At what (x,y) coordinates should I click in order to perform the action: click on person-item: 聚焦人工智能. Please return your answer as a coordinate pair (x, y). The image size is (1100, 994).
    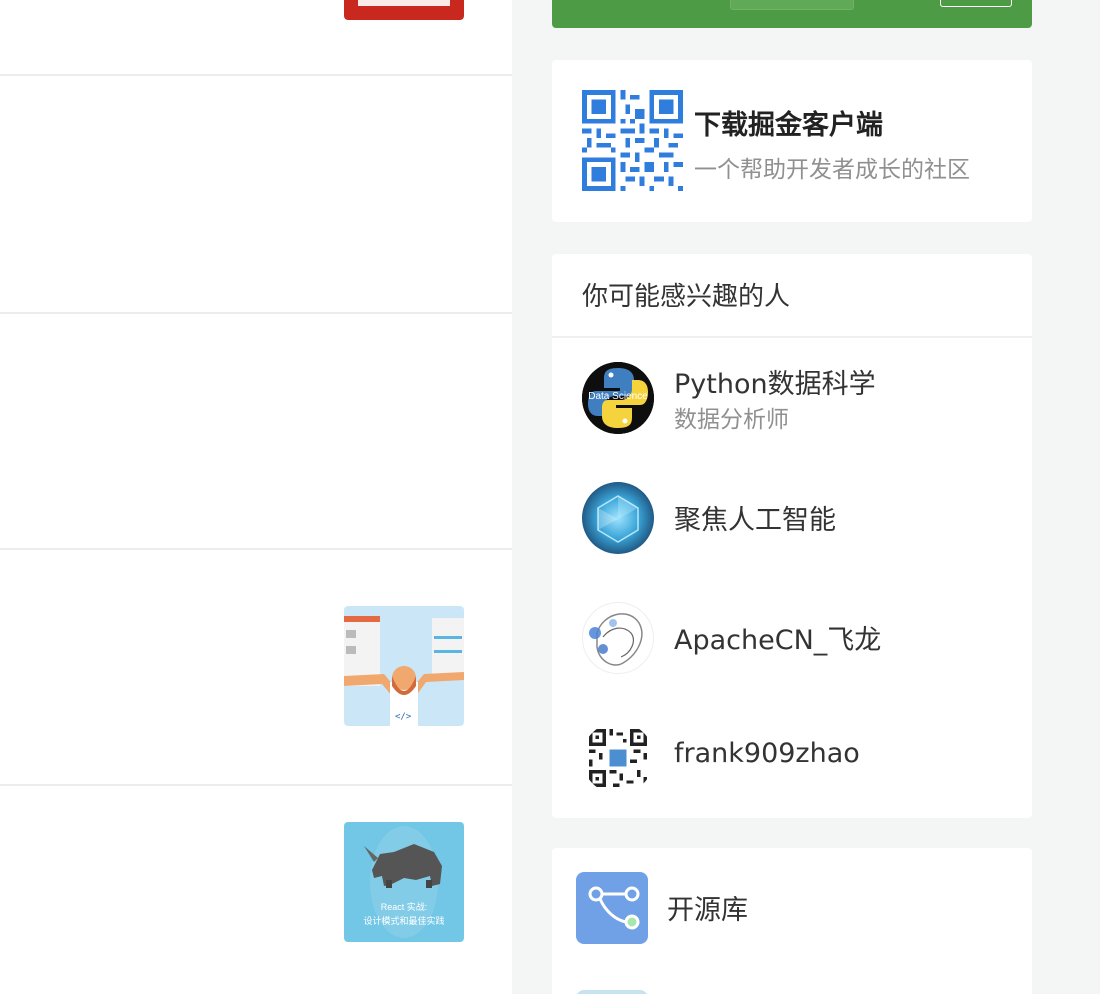
    Looking at the image, I should click on (792, 518).